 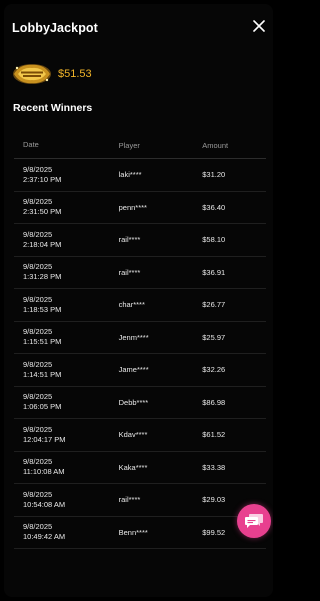 What do you see at coordinates (214, 500) in the screenshot?
I see `row-amount: $29.03` at bounding box center [214, 500].